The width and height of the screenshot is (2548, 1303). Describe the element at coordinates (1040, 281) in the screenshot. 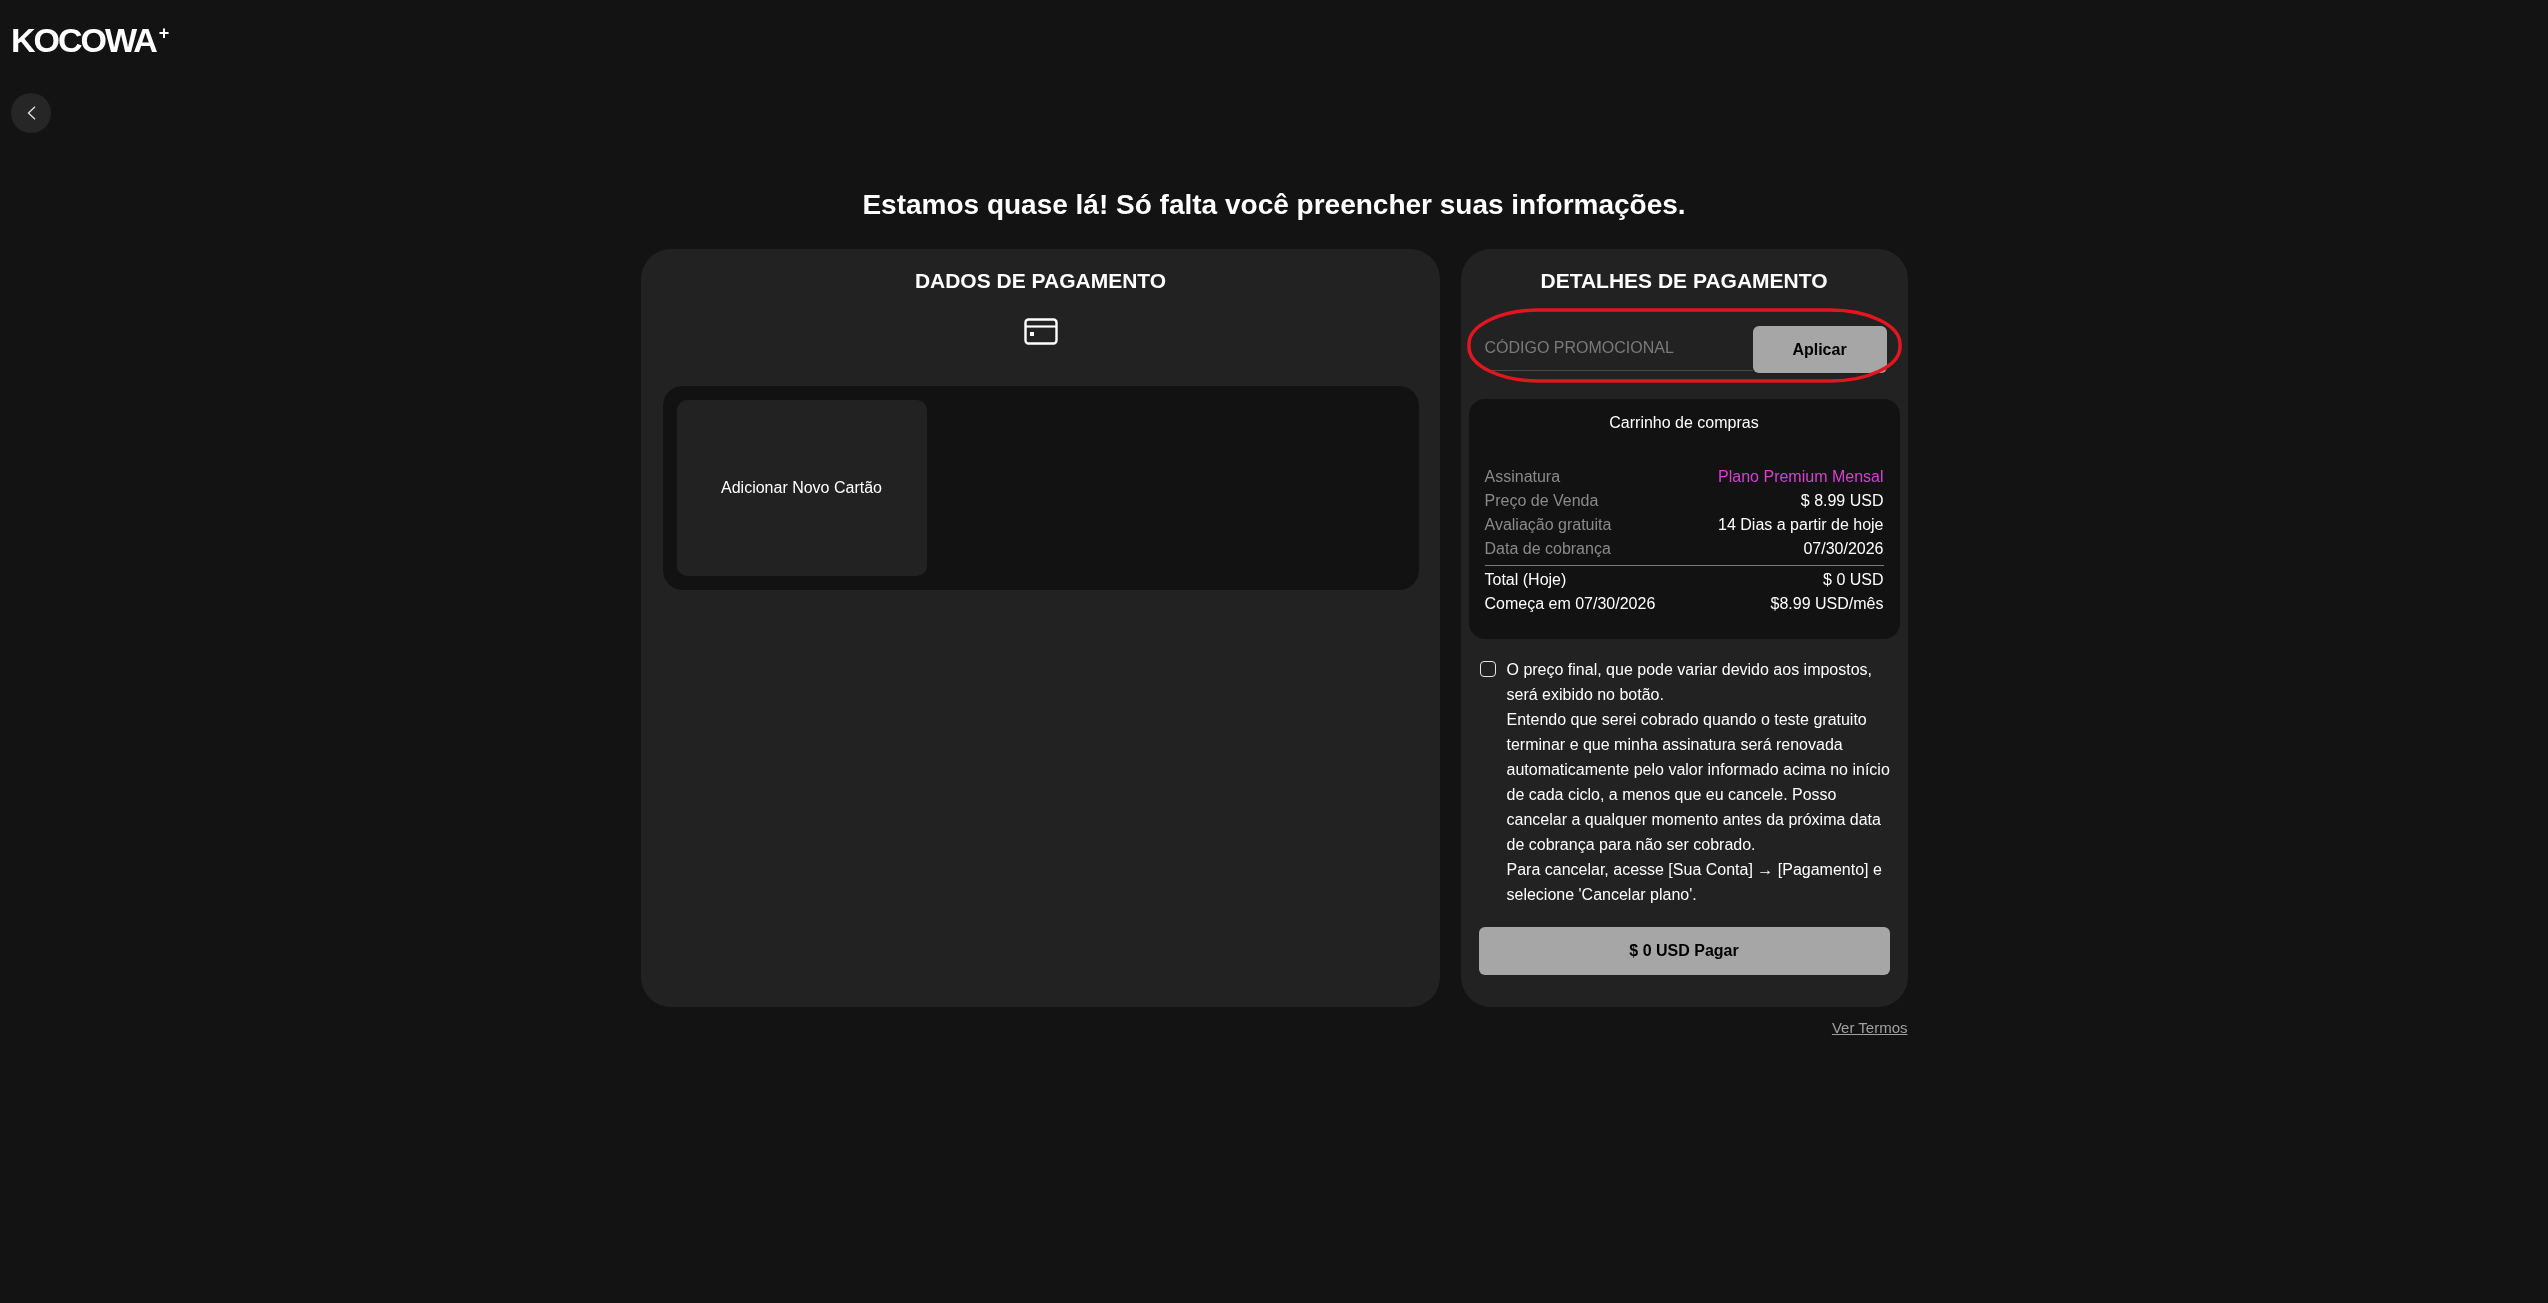

I see `section-title: DADOS DE PAGAMENTO` at that location.